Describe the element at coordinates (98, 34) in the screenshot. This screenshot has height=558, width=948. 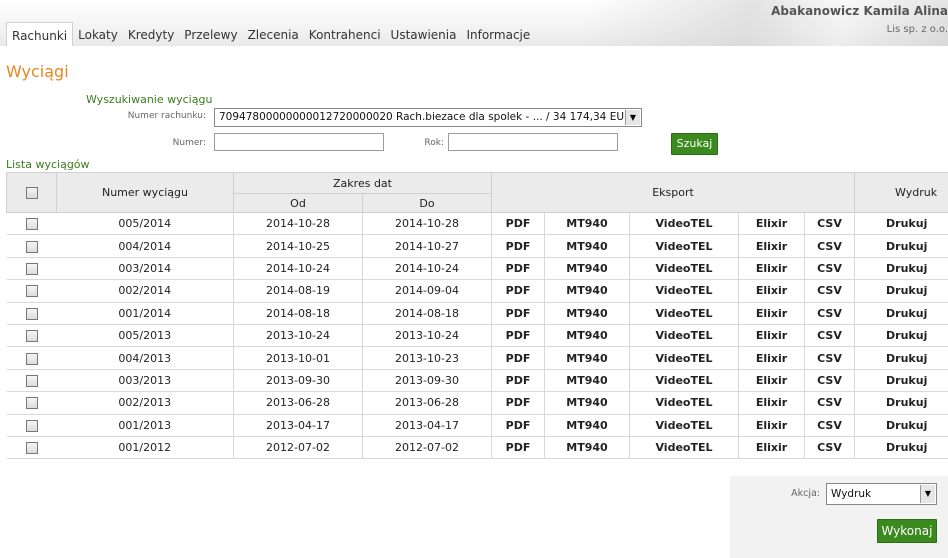
I see `nav-tab-lokaty: Lokaty` at that location.